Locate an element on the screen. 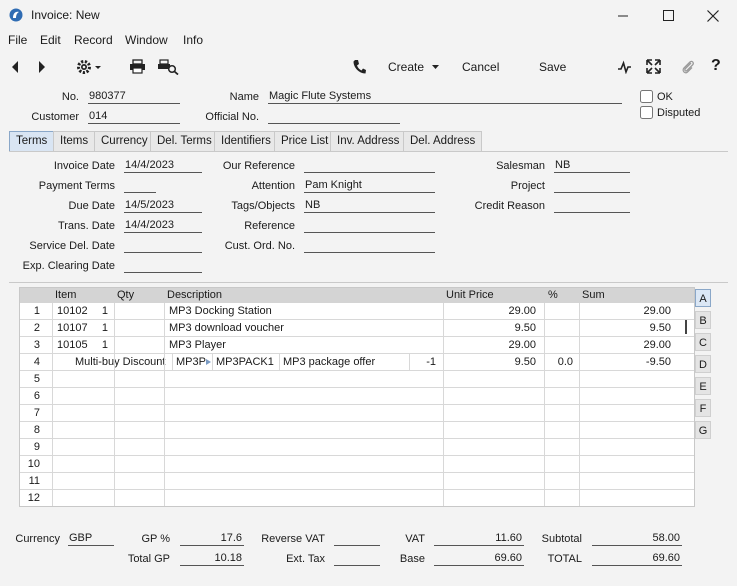 The height and width of the screenshot is (586, 737). side-tab-g: G is located at coordinates (703, 430).